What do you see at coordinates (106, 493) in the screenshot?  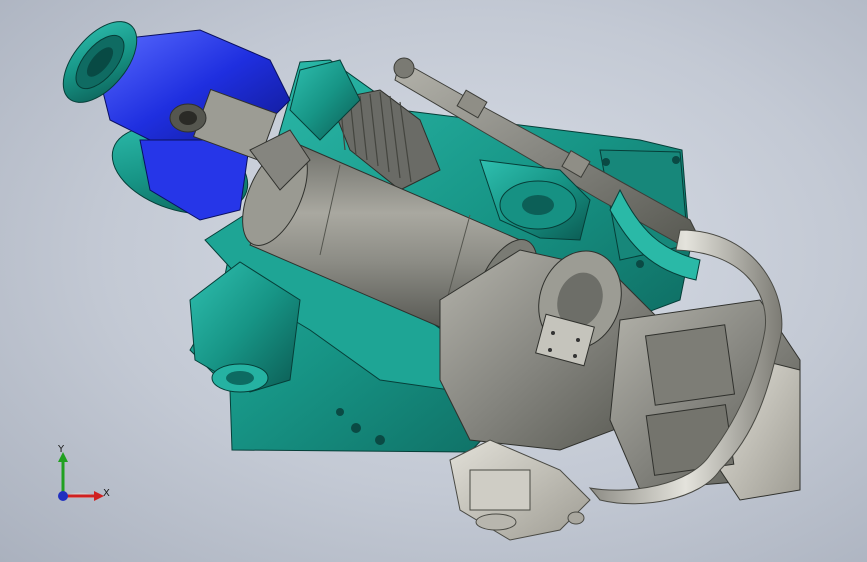 I see `x-axis-label: X` at bounding box center [106, 493].